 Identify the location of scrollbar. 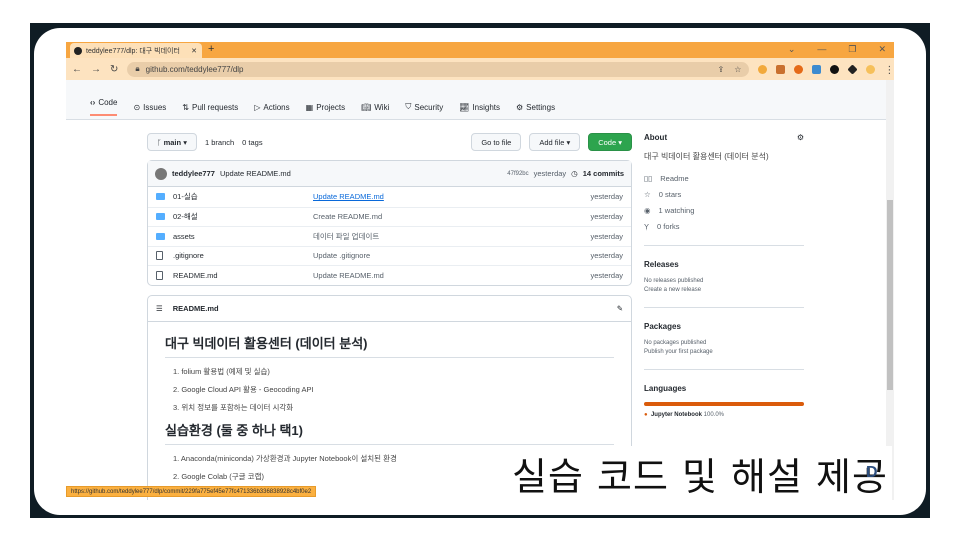
(890, 290).